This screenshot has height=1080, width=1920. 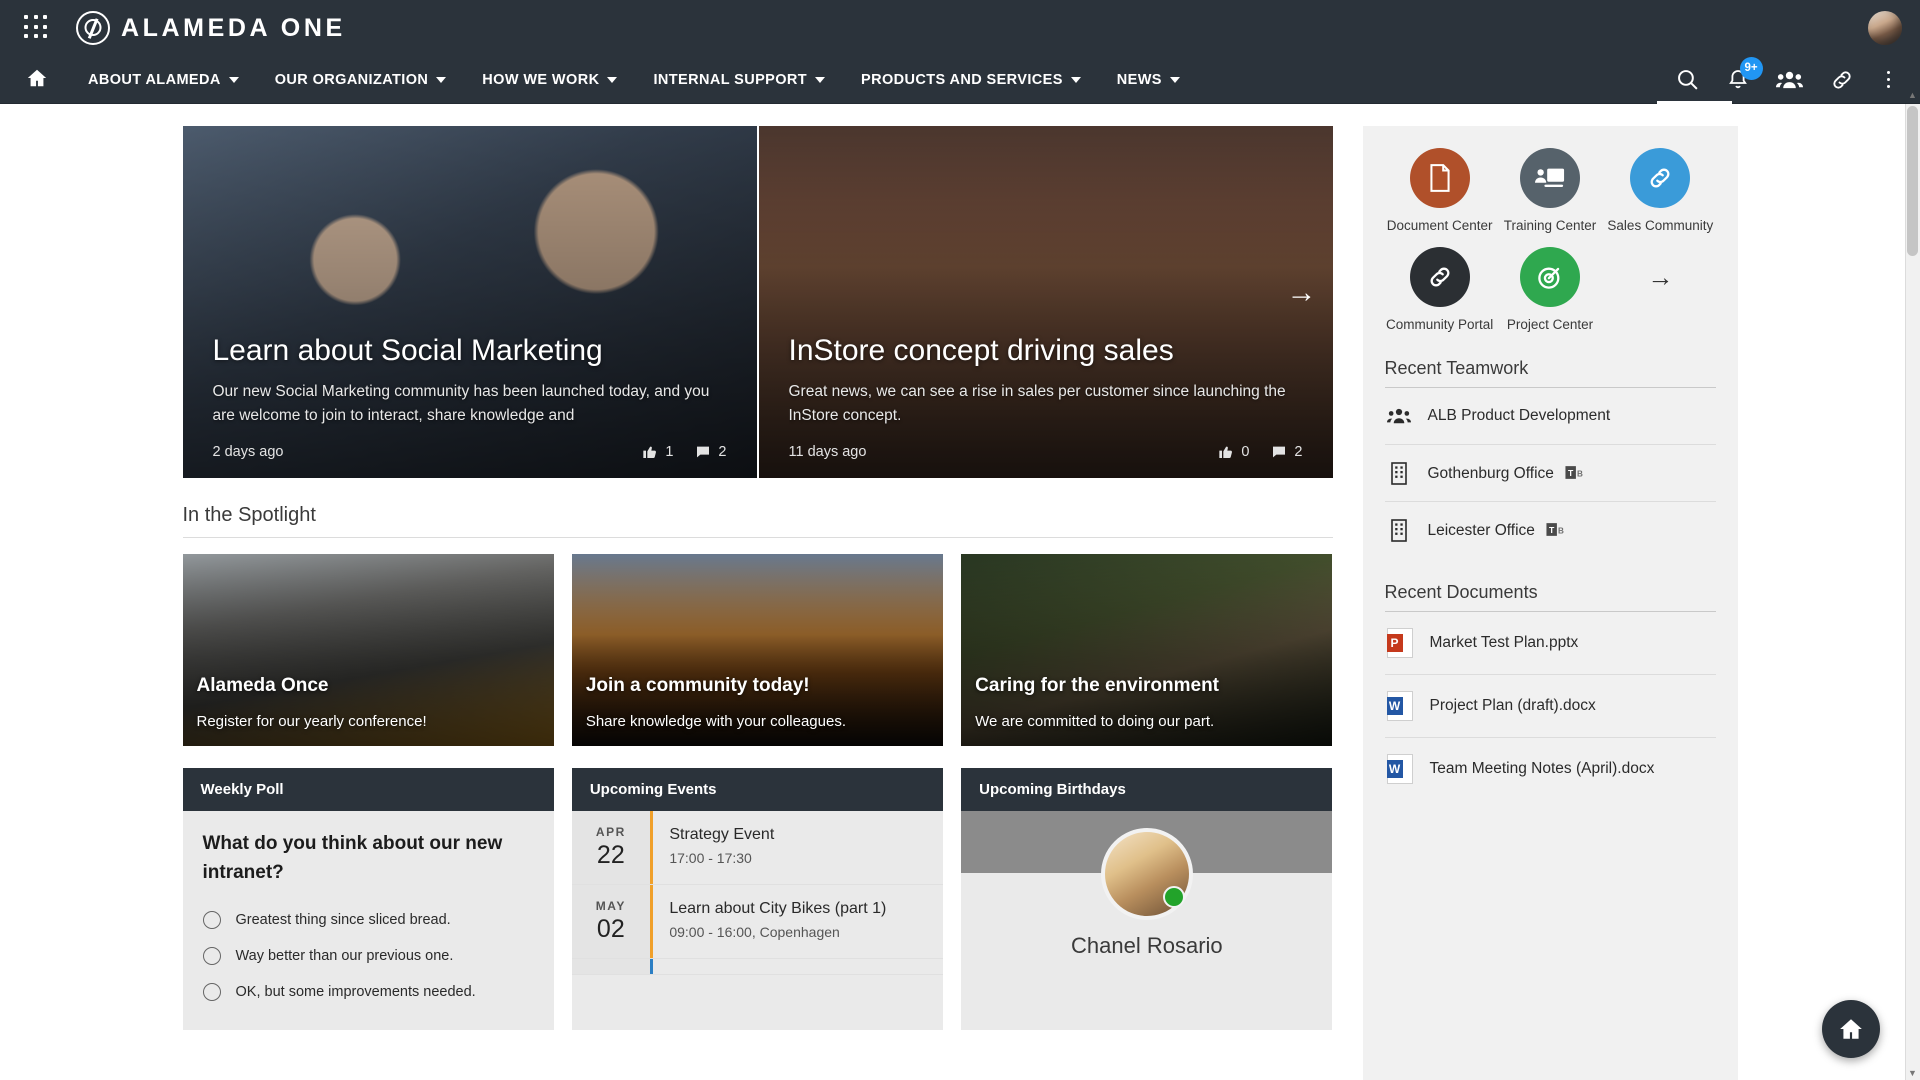 What do you see at coordinates (1260, 452) in the screenshot?
I see `hero-stats: 0 2` at bounding box center [1260, 452].